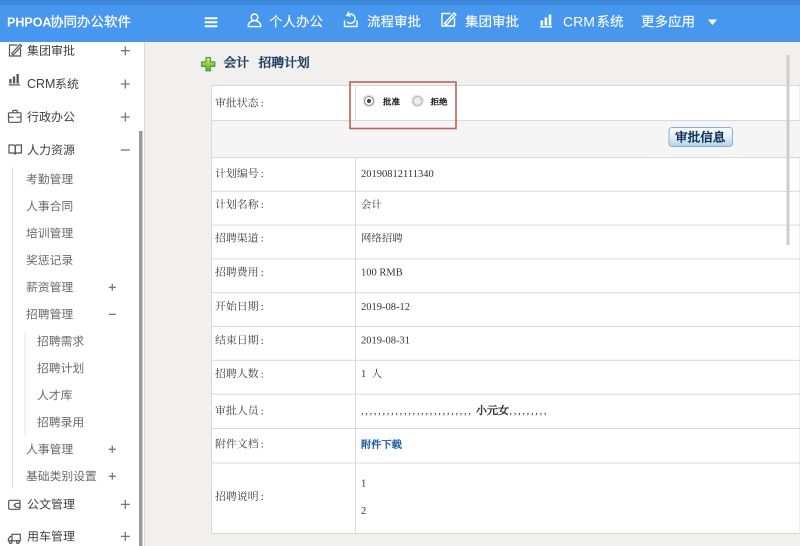 This screenshot has height=546, width=800. What do you see at coordinates (385, 307) in the screenshot?
I see `svg-text: 2019-08-12` at bounding box center [385, 307].